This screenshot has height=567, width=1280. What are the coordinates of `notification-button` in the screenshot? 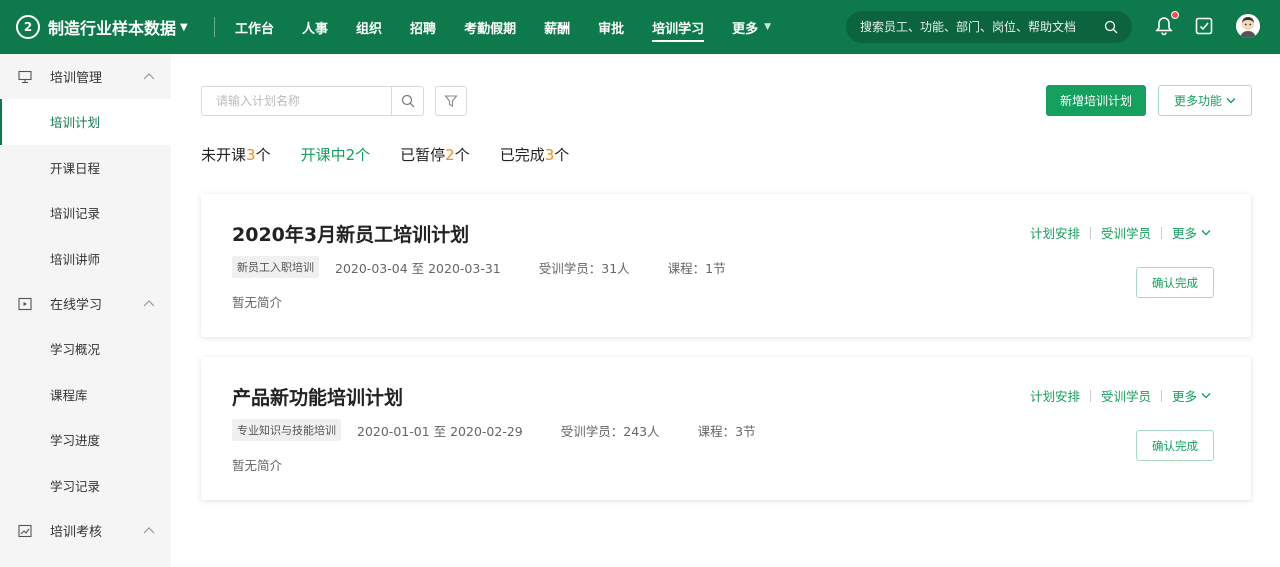 It's located at (1165, 24).